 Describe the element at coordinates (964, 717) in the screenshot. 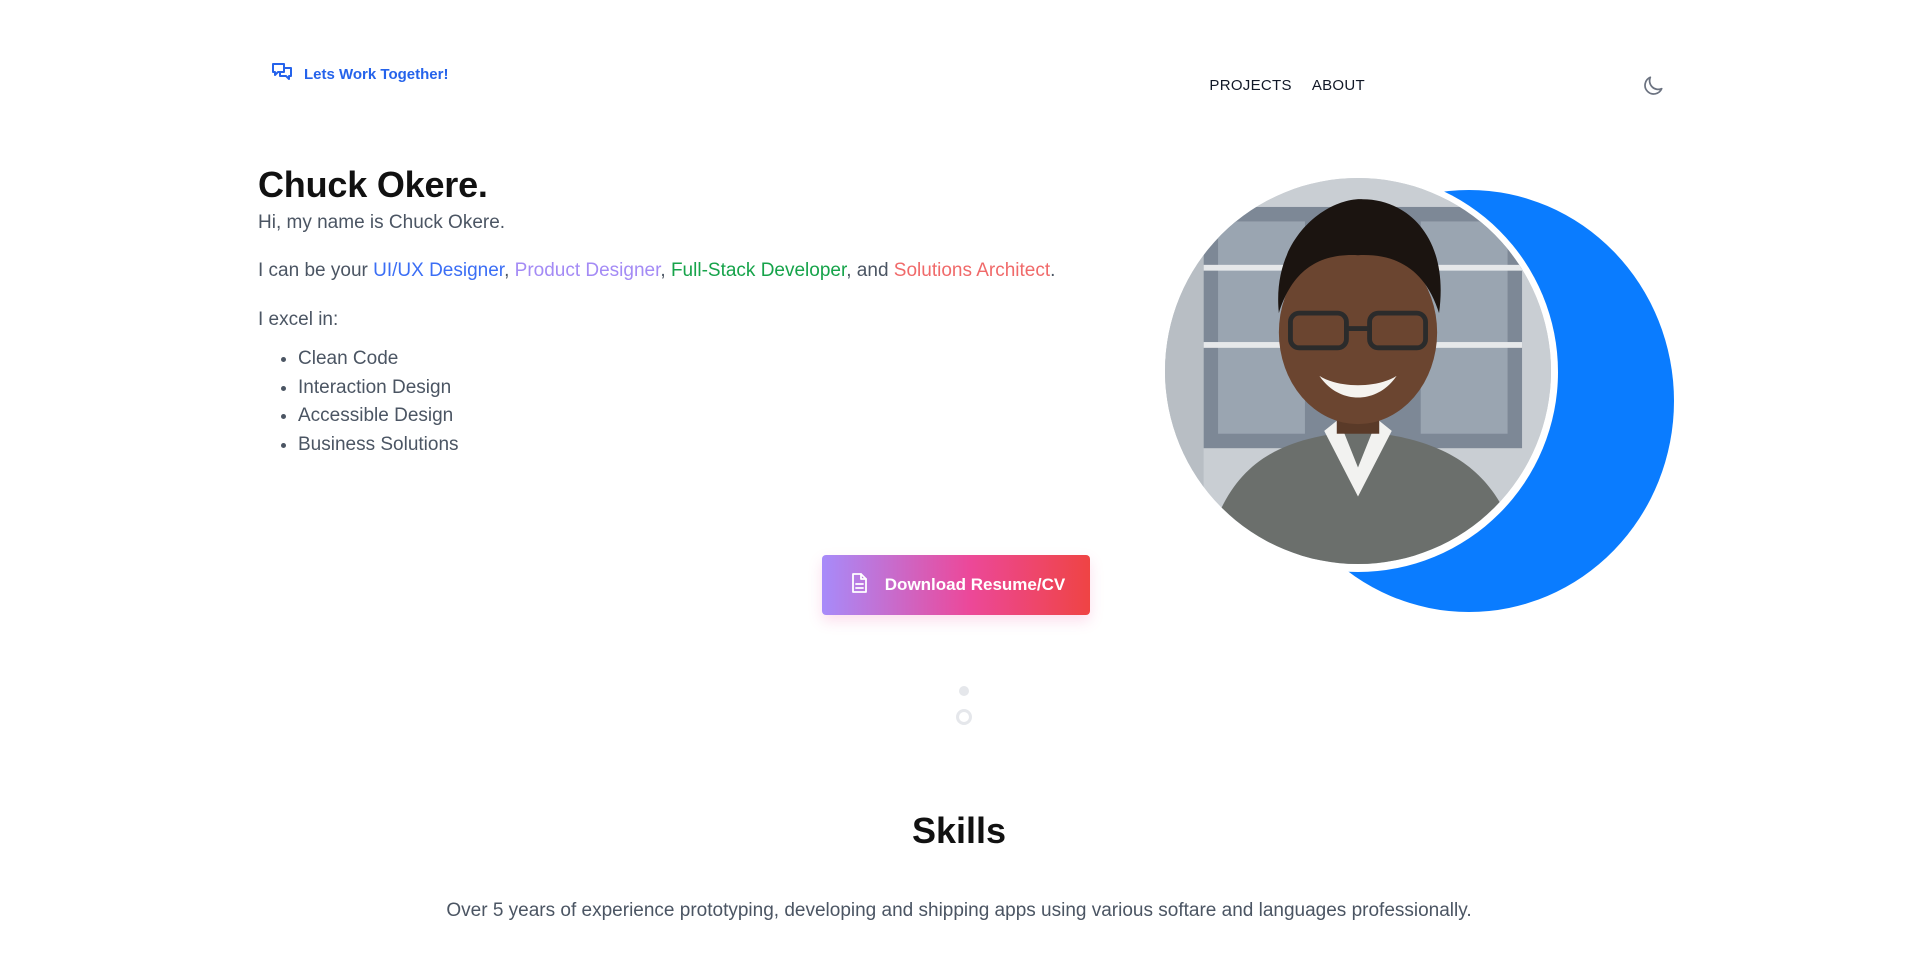

I see `scroll-indicator-ring` at that location.